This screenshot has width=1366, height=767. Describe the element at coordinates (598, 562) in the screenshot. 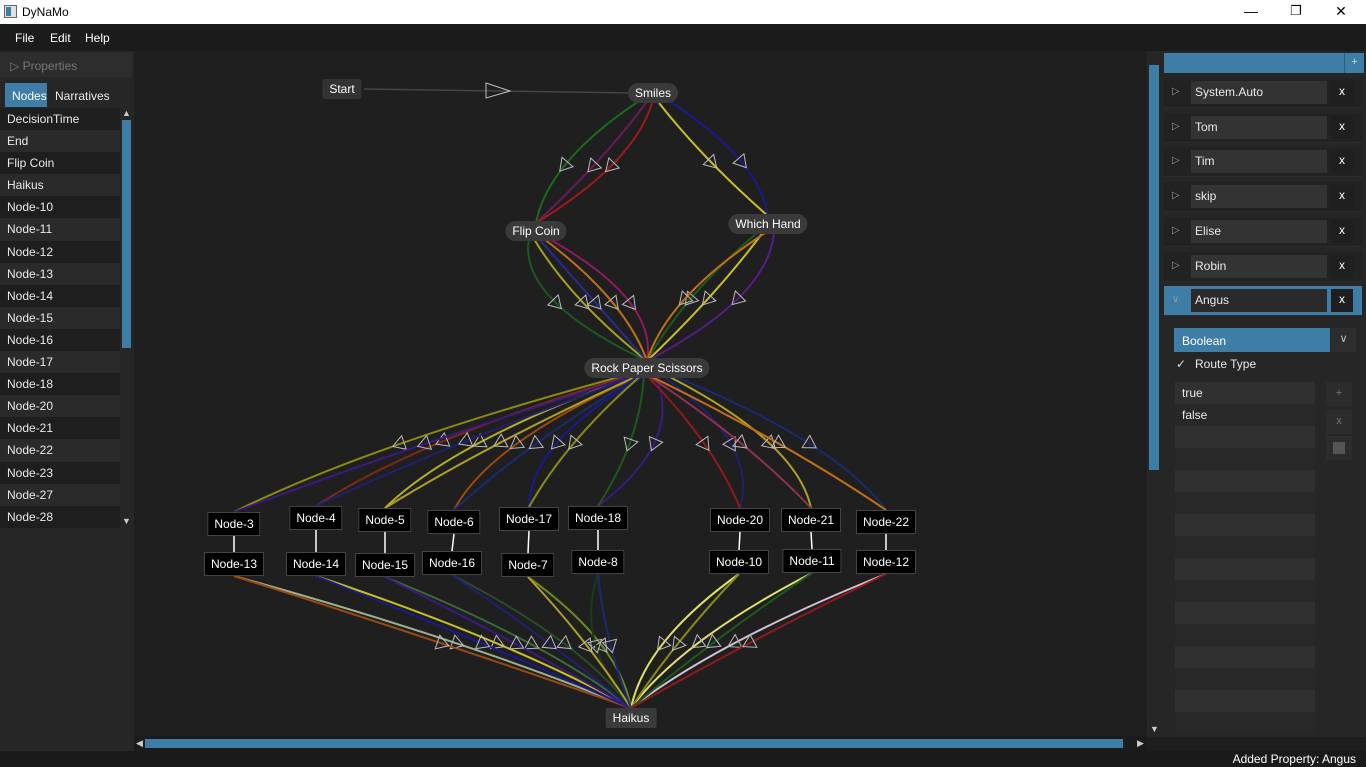

I see `graph-node: Node-8` at that location.